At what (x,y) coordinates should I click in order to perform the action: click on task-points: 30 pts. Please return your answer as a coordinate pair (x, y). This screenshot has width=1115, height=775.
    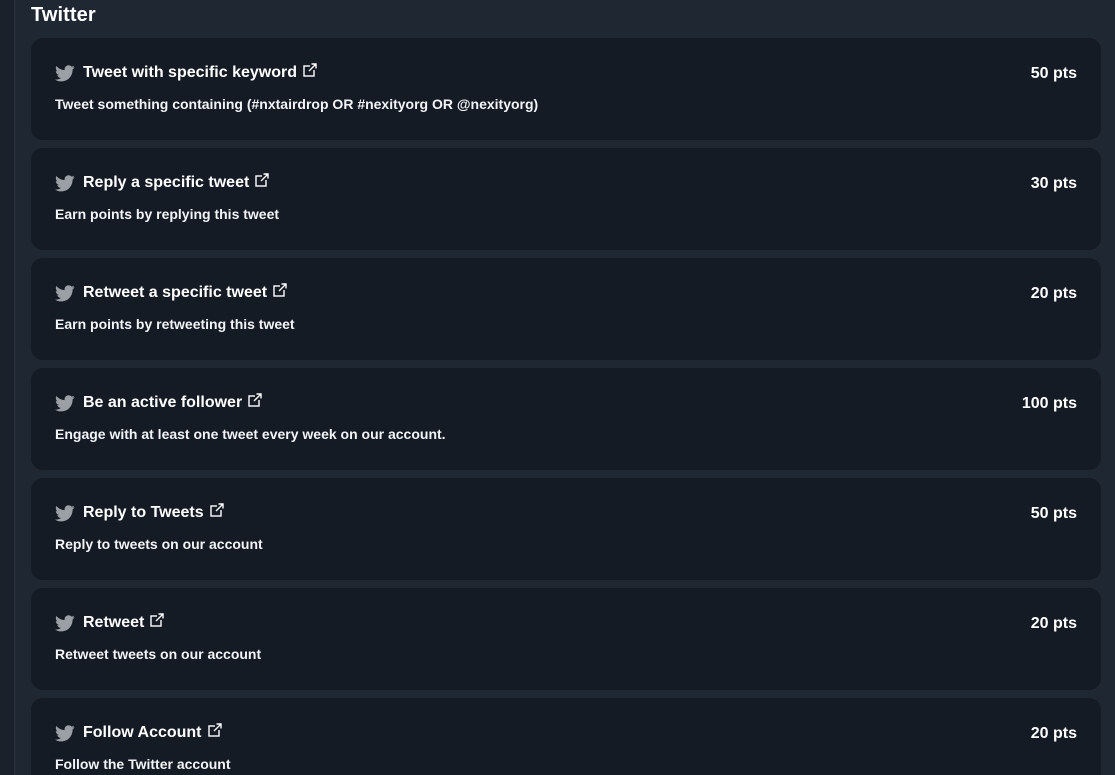
    Looking at the image, I should click on (1053, 183).